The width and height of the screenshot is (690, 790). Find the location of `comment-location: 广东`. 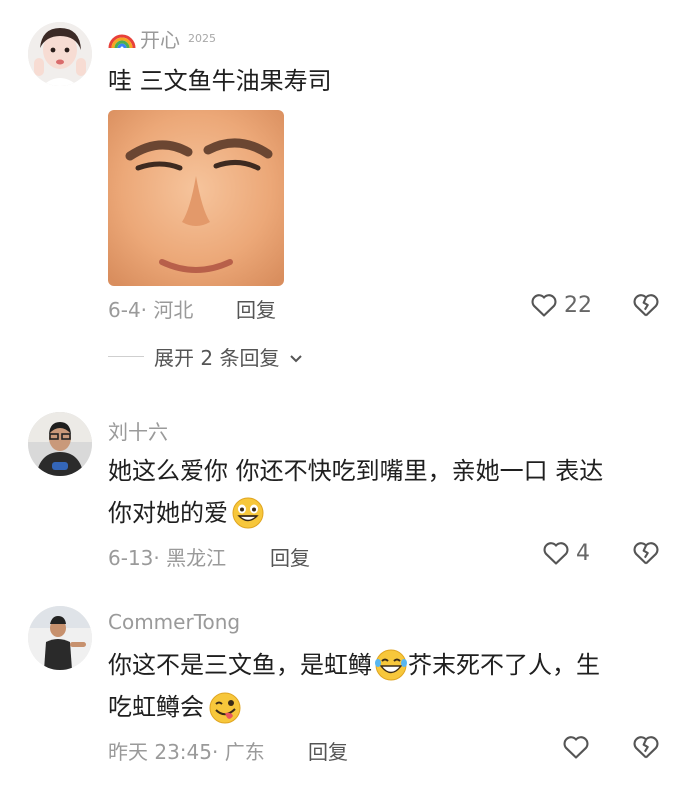

comment-location: 广东 is located at coordinates (244, 752).